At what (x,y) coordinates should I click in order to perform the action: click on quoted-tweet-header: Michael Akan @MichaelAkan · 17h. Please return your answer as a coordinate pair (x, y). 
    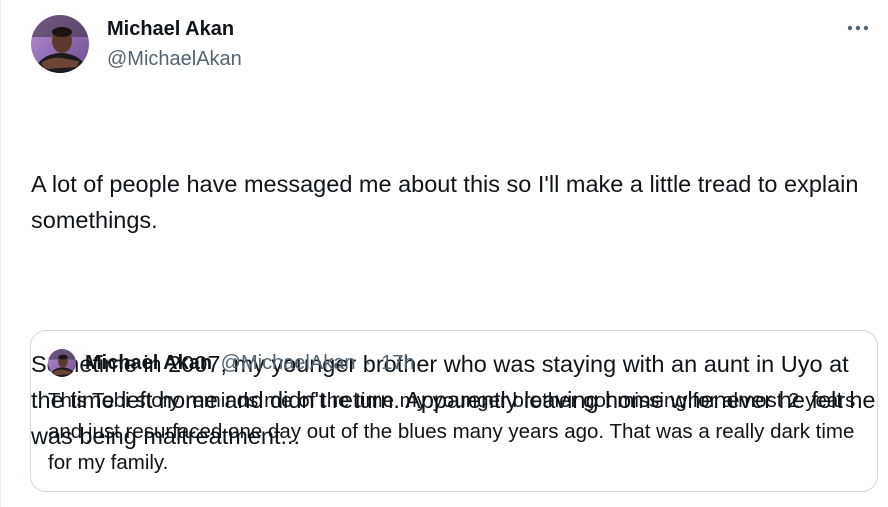
    Looking at the image, I should click on (250, 363).